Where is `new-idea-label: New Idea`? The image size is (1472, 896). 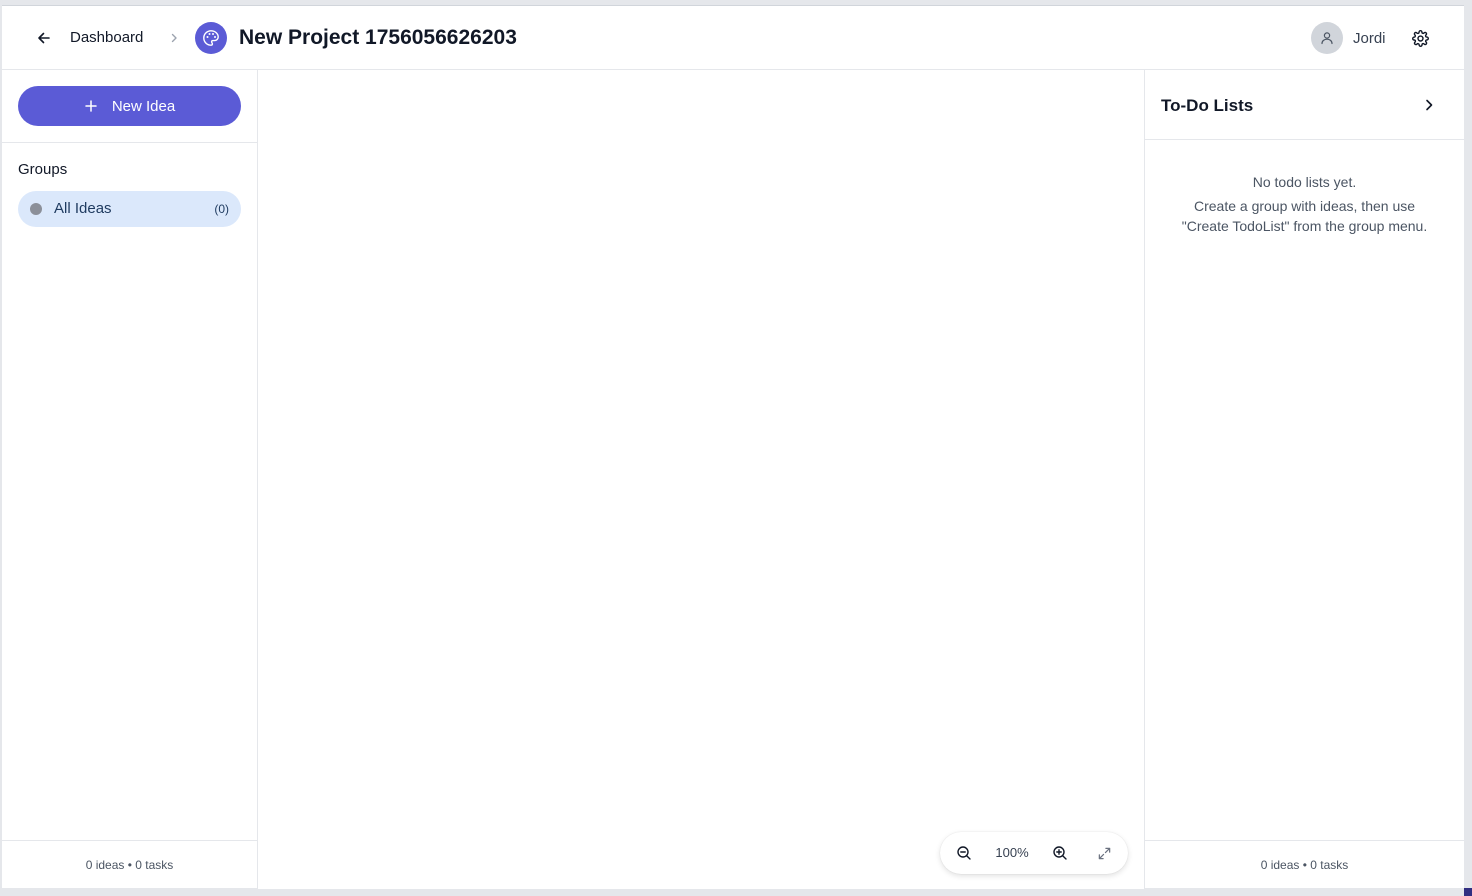 new-idea-label: New Idea is located at coordinates (143, 106).